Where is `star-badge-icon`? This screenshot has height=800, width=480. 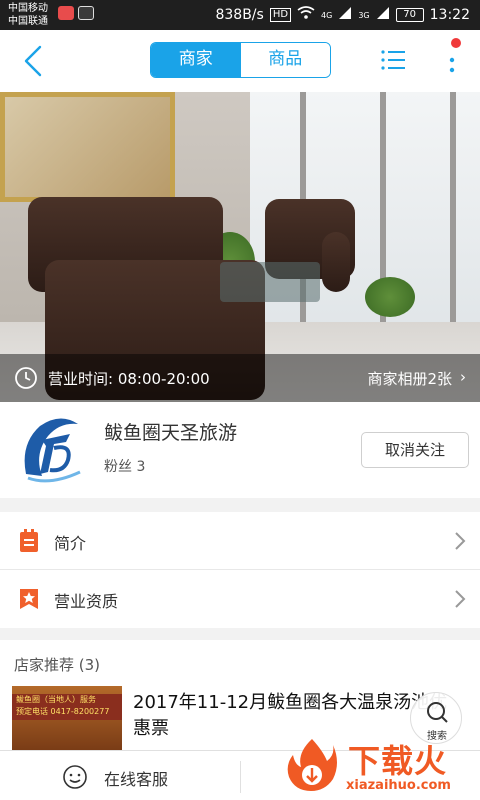
star-badge-icon is located at coordinates (29, 599).